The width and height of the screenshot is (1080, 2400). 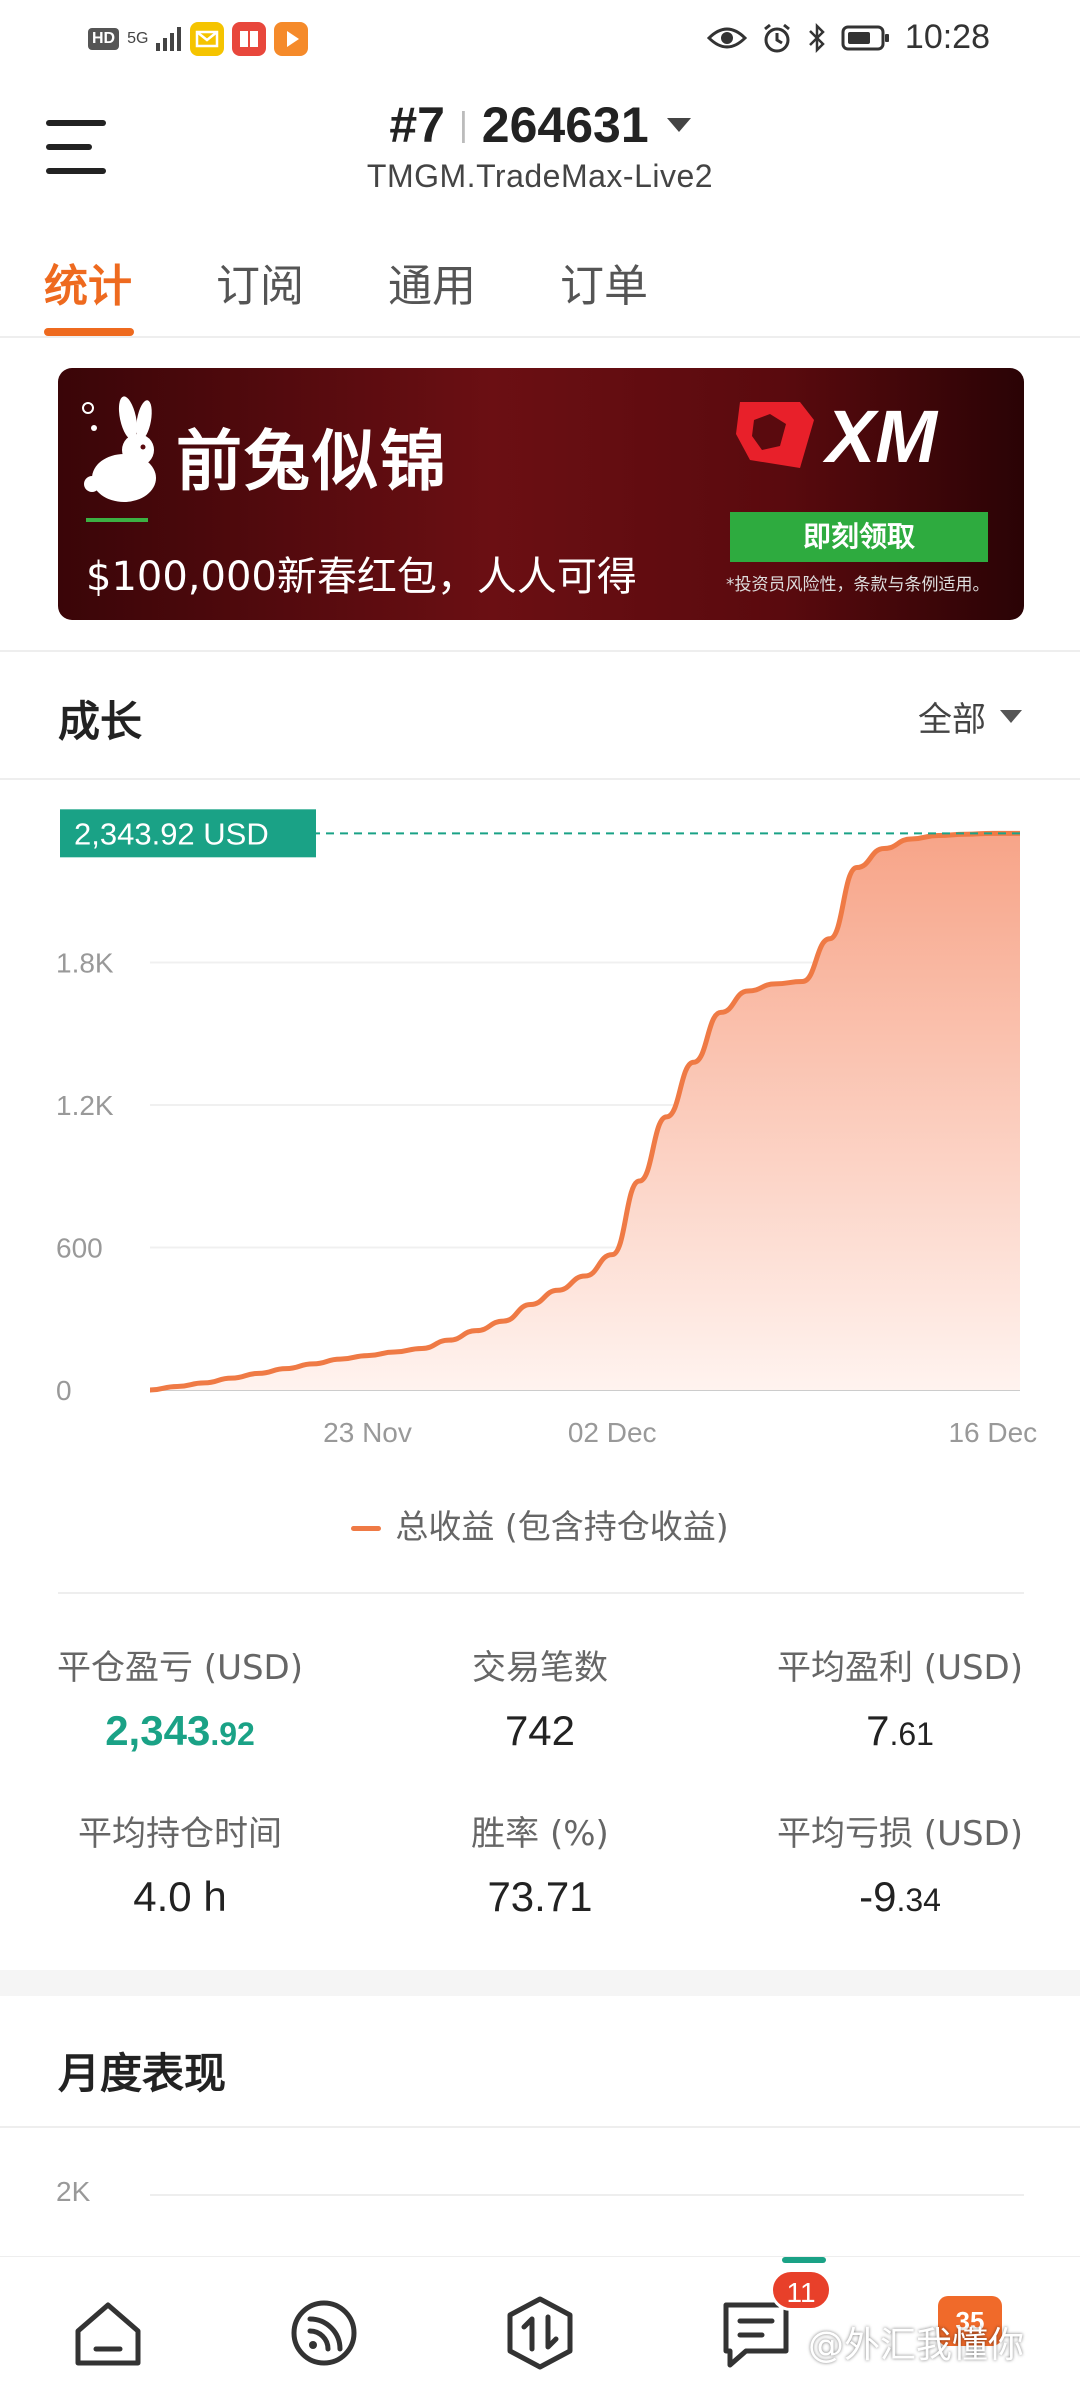 What do you see at coordinates (858, 585) in the screenshot?
I see `banner-disclaimer: *投资员风险性，条款与条例适用。` at bounding box center [858, 585].